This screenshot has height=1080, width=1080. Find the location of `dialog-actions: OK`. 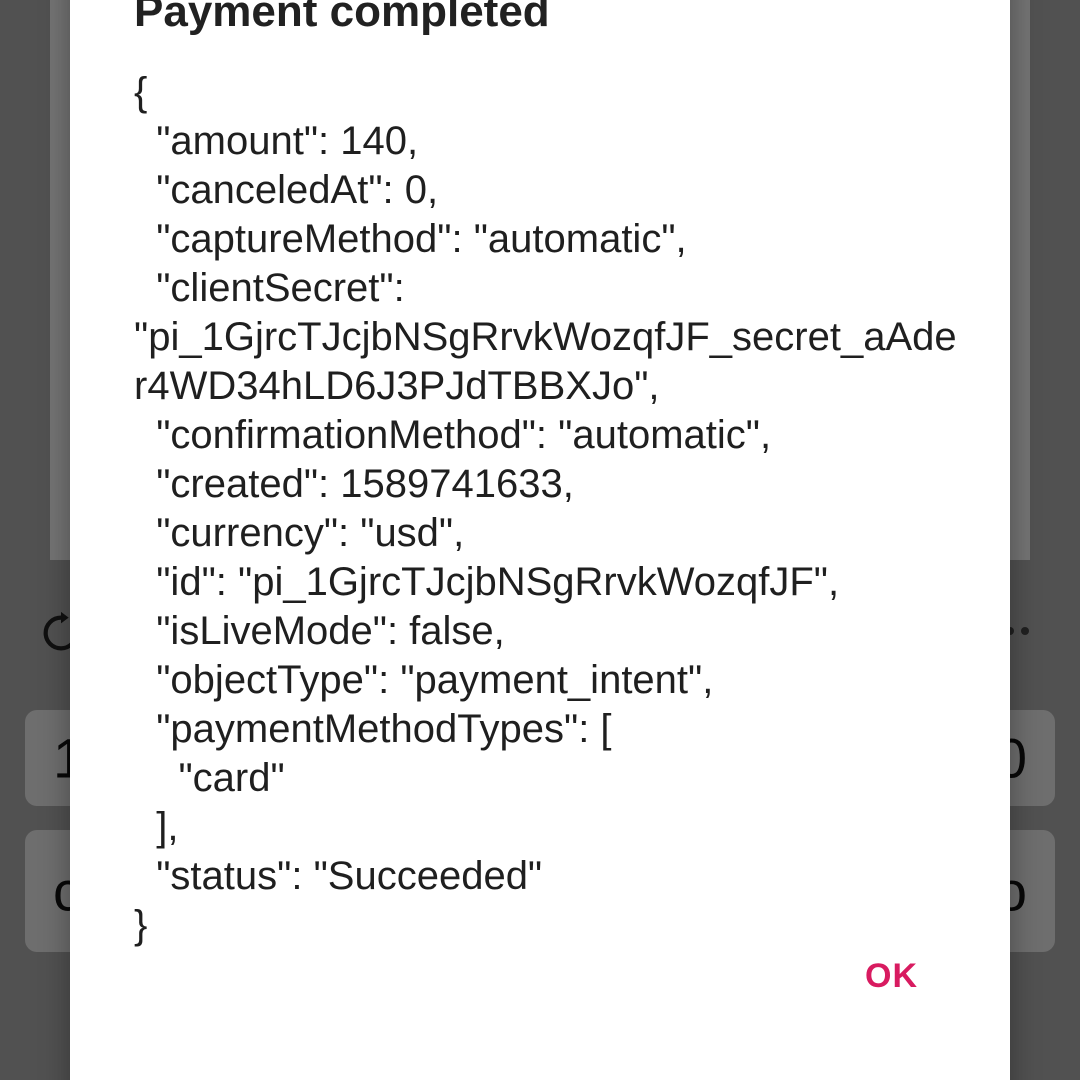

dialog-actions: OK is located at coordinates (891, 976).